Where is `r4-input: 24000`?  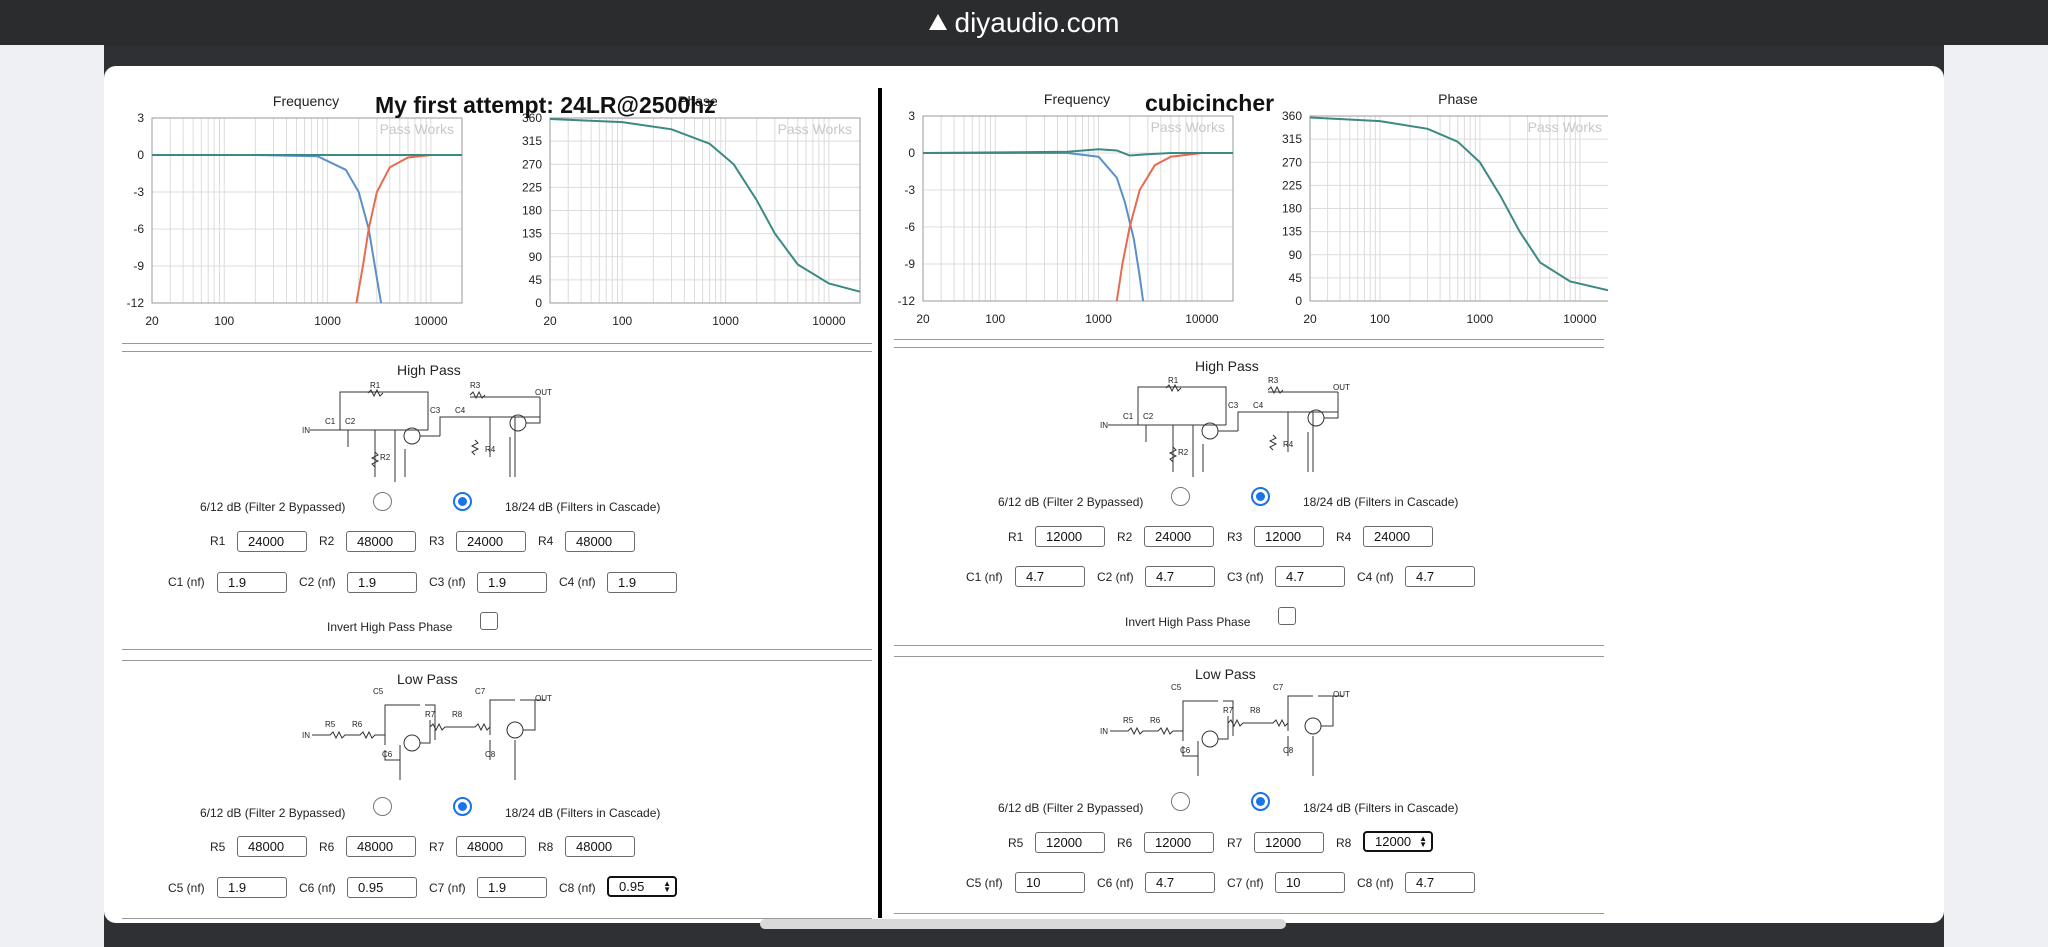 r4-input: 24000 is located at coordinates (1398, 536).